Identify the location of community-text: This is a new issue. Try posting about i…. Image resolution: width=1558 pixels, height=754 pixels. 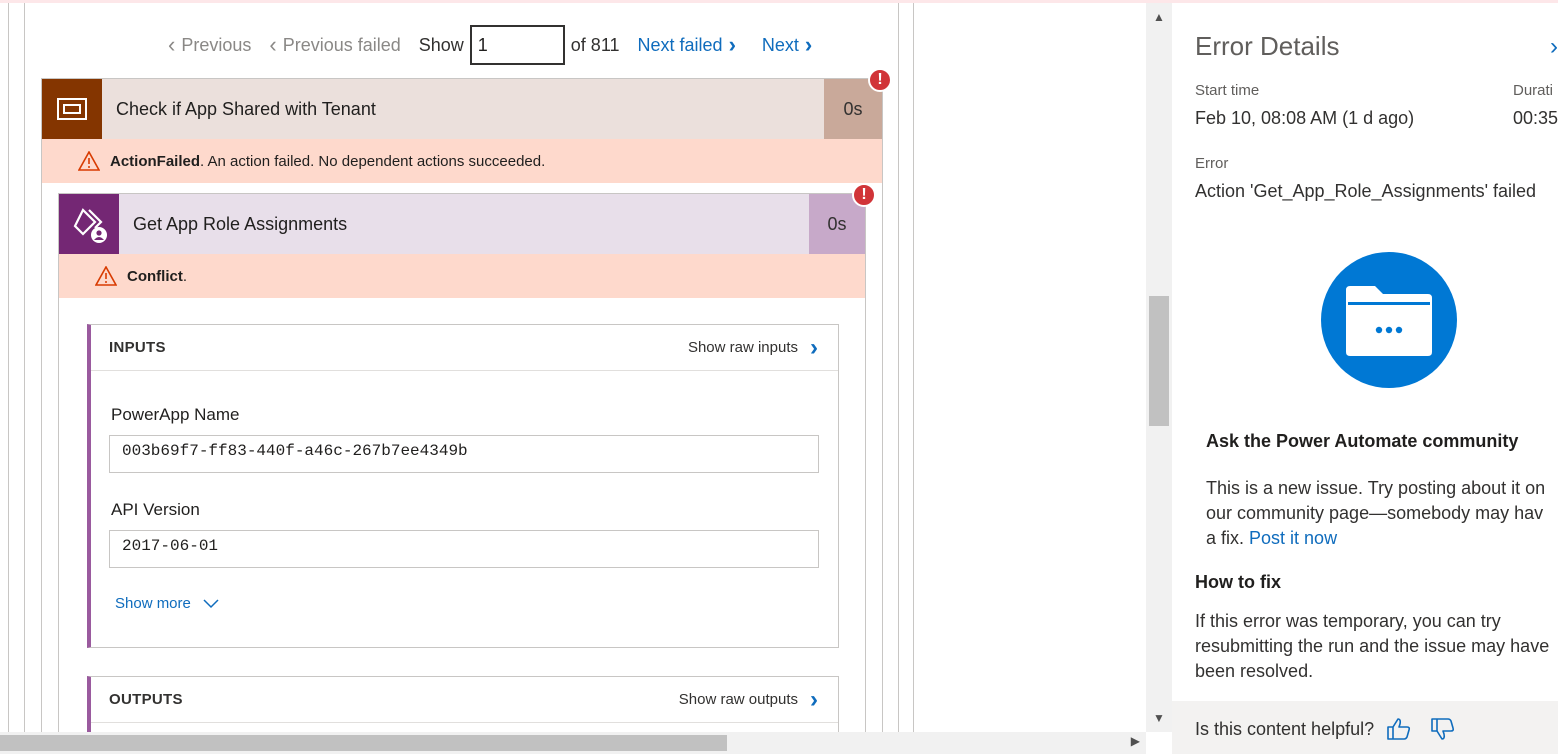
(1376, 513).